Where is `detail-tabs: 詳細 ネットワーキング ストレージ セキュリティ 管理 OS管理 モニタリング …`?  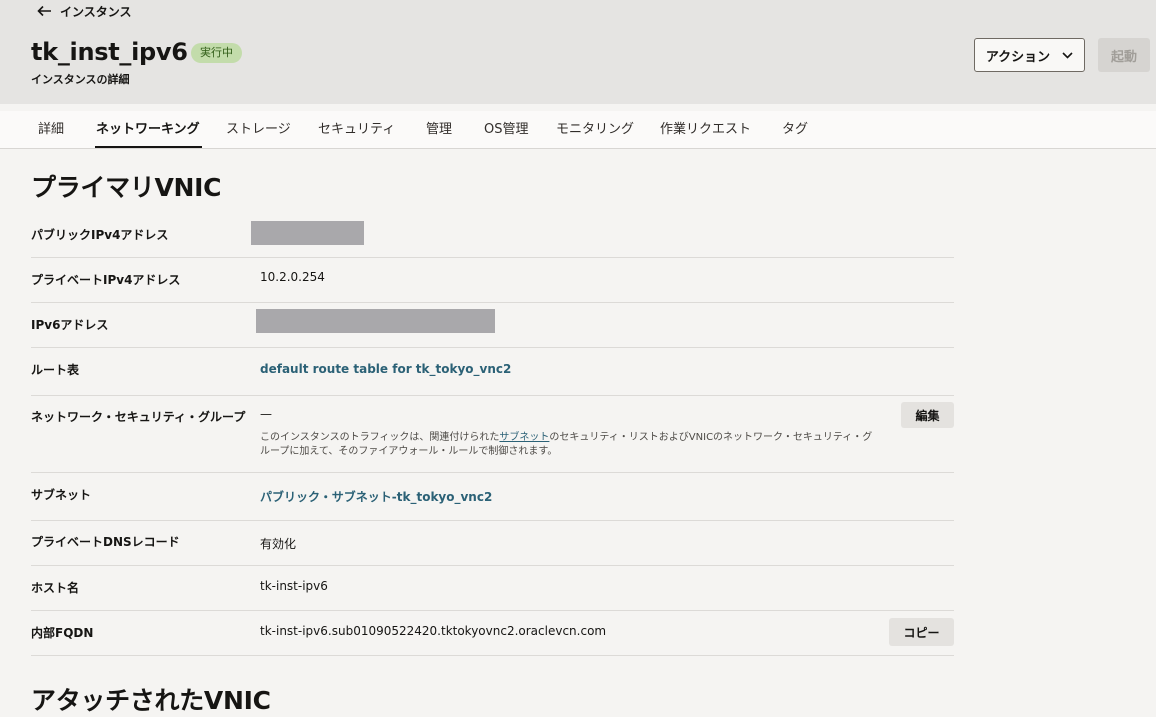
detail-tabs: 詳細 ネットワーキング ストレージ セキュリティ 管理 OS管理 モニタリング … is located at coordinates (578, 130).